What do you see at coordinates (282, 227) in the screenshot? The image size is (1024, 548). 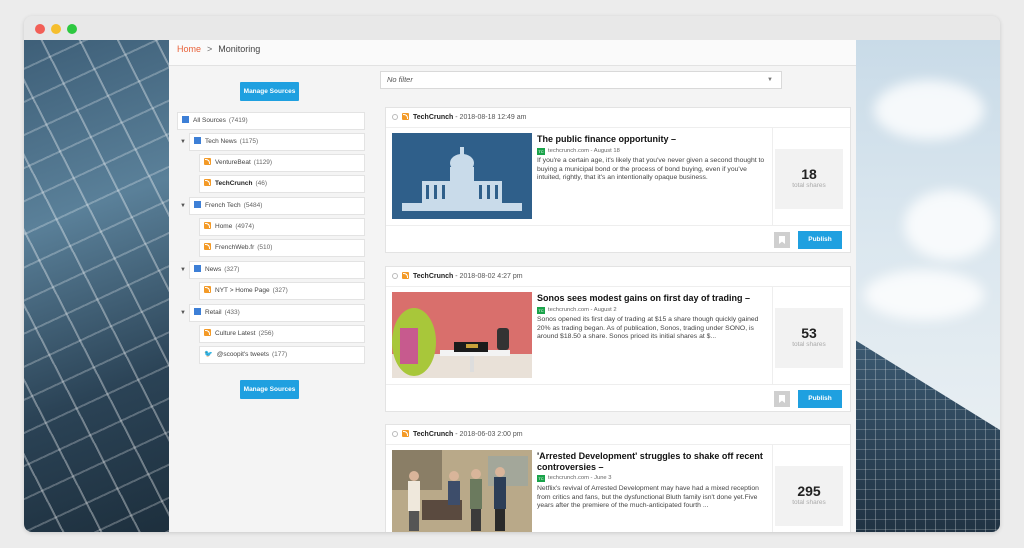 I see `source-item-home: Home (4974)` at bounding box center [282, 227].